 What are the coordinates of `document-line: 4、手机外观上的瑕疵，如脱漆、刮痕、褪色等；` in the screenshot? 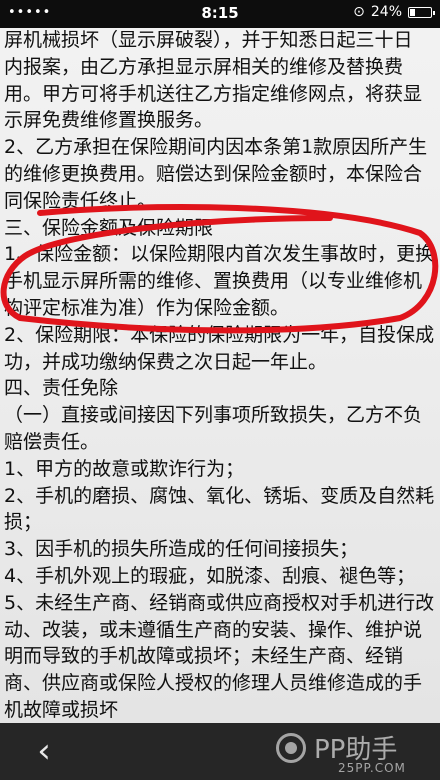 It's located at (210, 576).